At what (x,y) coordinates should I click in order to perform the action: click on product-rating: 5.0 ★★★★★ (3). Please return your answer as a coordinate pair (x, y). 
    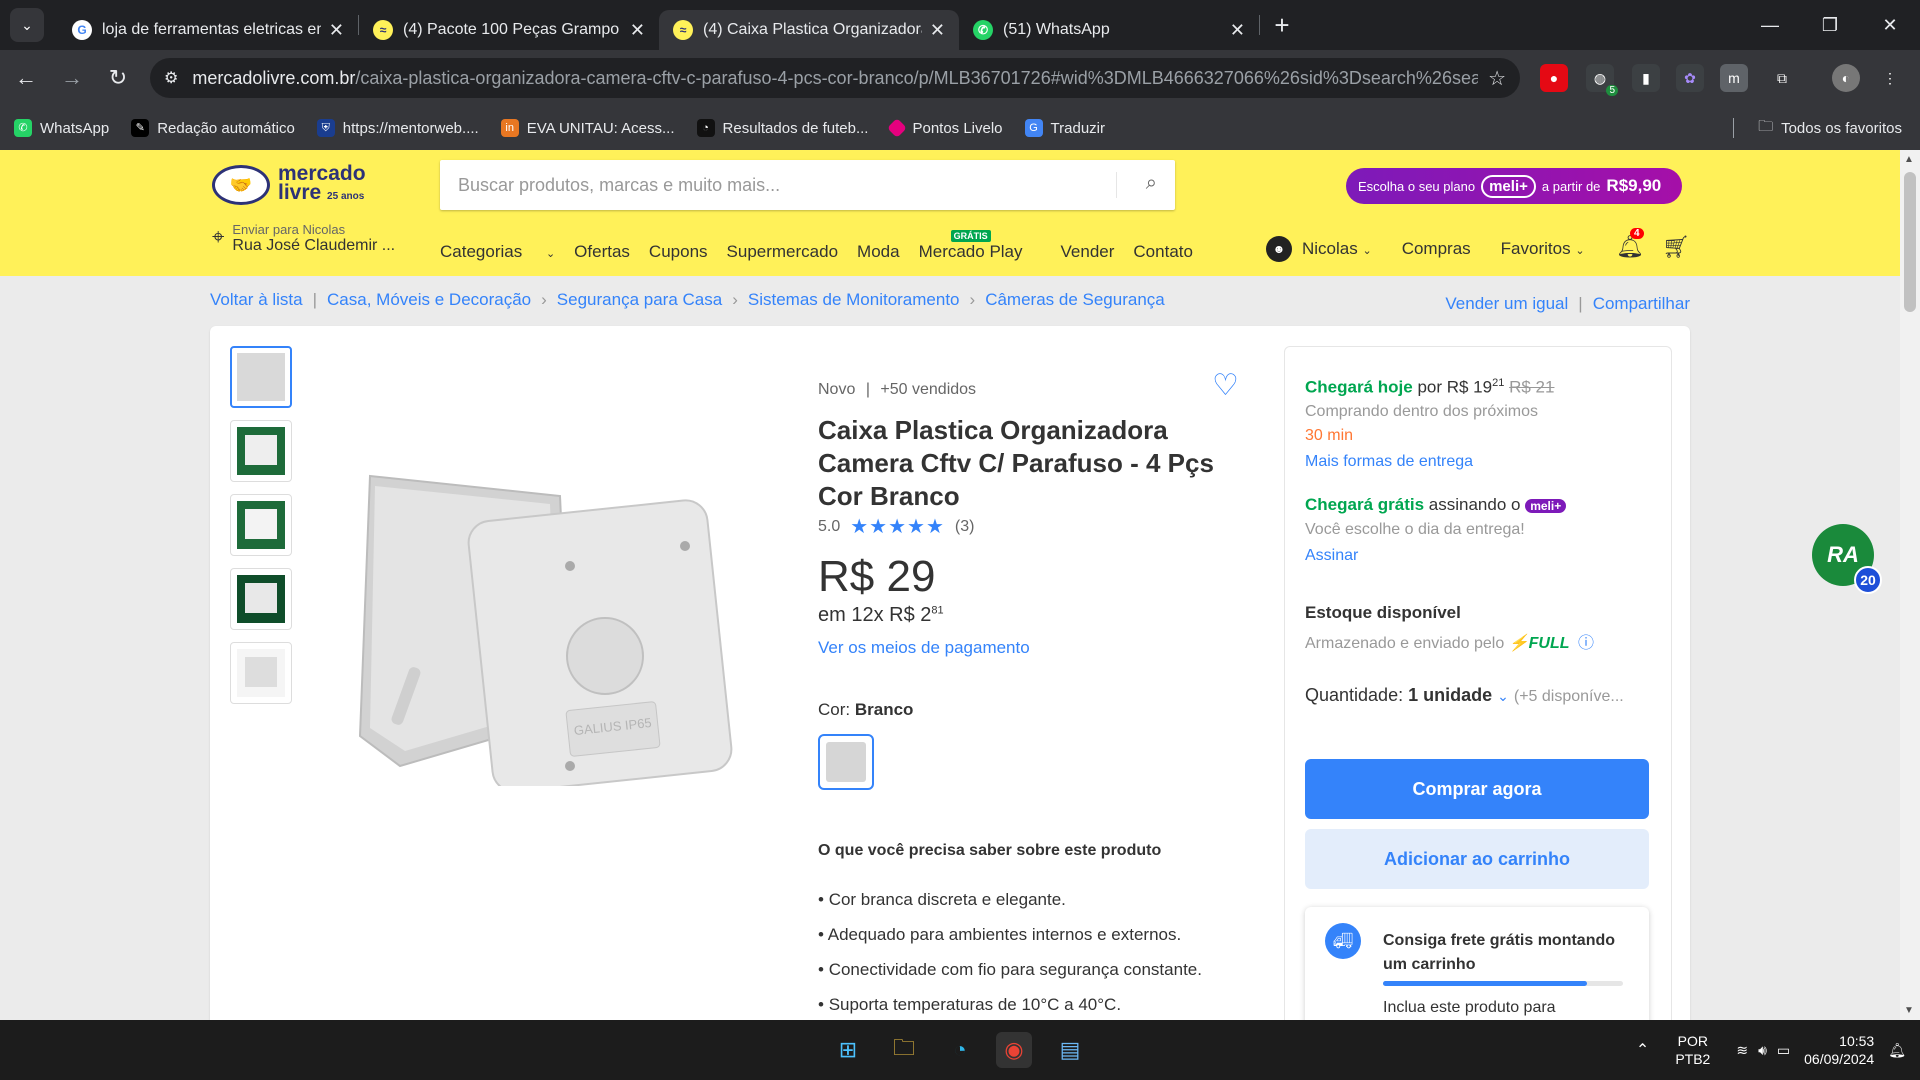
    Looking at the image, I should click on (896, 526).